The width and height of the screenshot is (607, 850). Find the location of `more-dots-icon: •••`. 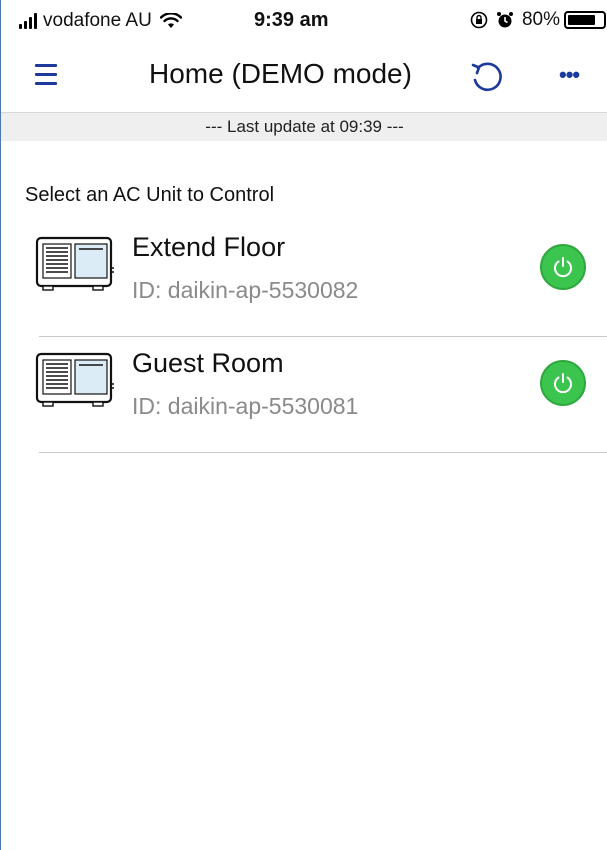

more-dots-icon: ••• is located at coordinates (575, 78).